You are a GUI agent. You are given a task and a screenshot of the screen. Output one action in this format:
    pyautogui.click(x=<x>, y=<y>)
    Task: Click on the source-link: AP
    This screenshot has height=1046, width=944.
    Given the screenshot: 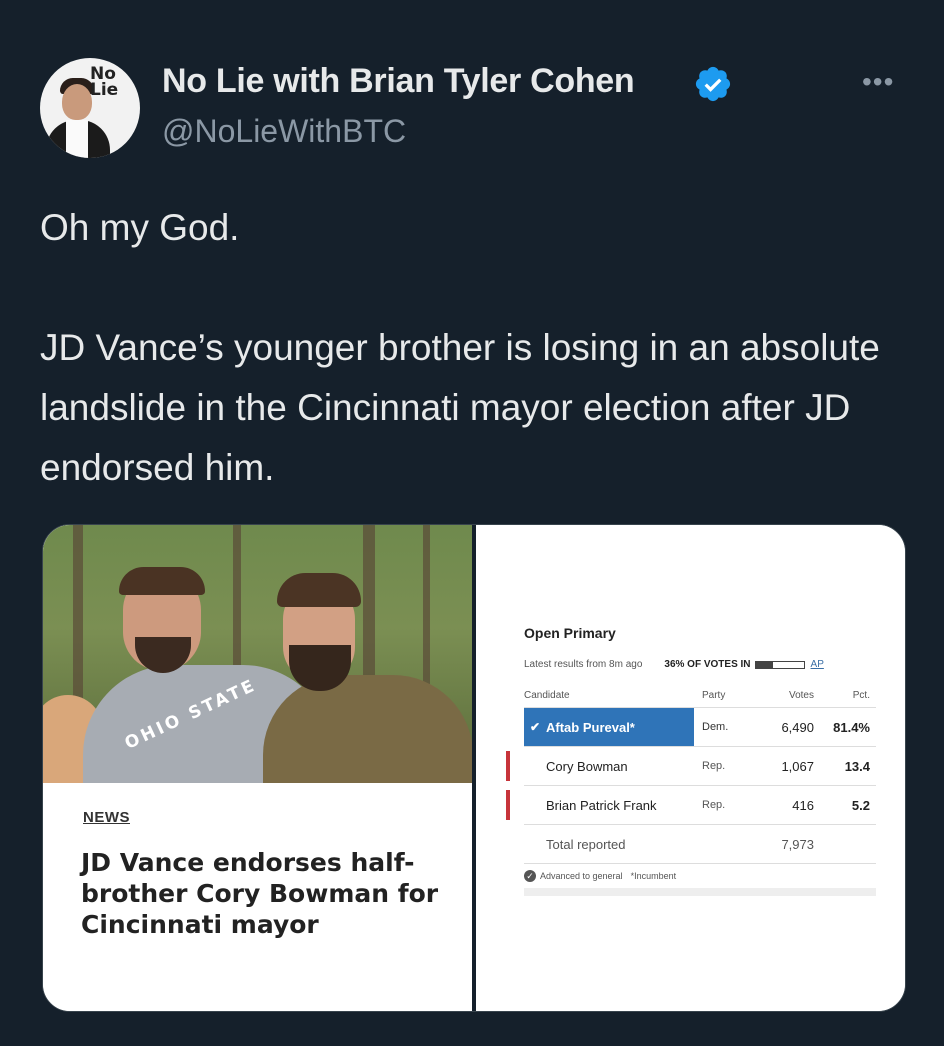 What is the action you would take?
    pyautogui.click(x=817, y=664)
    